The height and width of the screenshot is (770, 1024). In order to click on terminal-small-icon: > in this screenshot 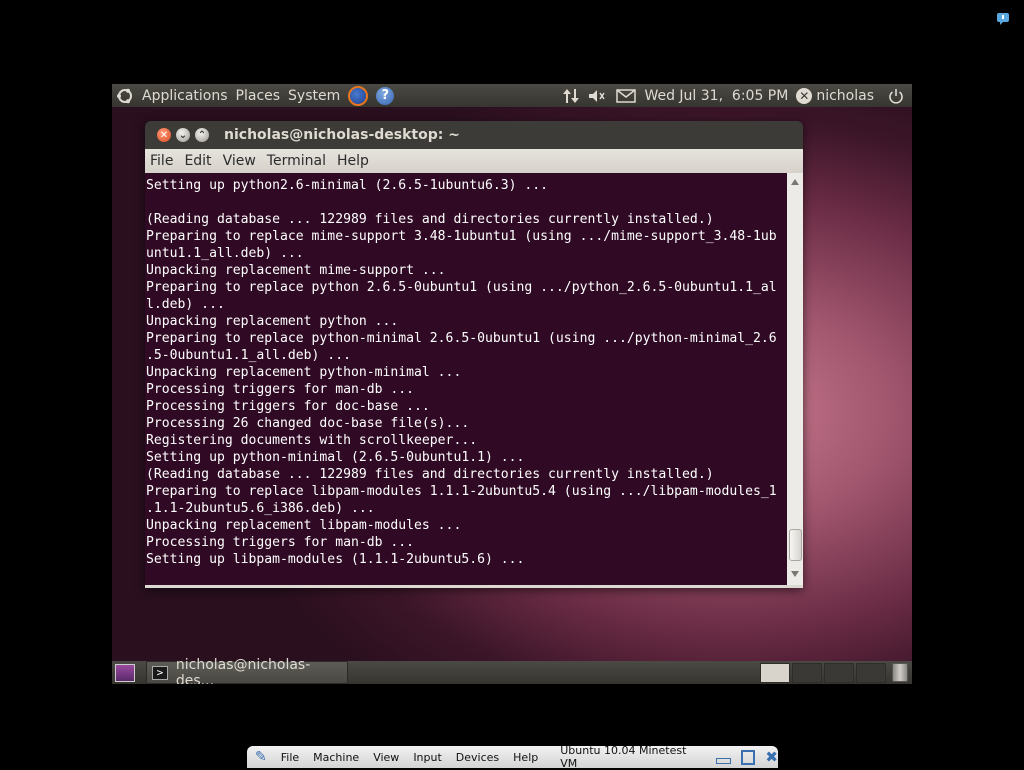, I will do `click(160, 672)`.